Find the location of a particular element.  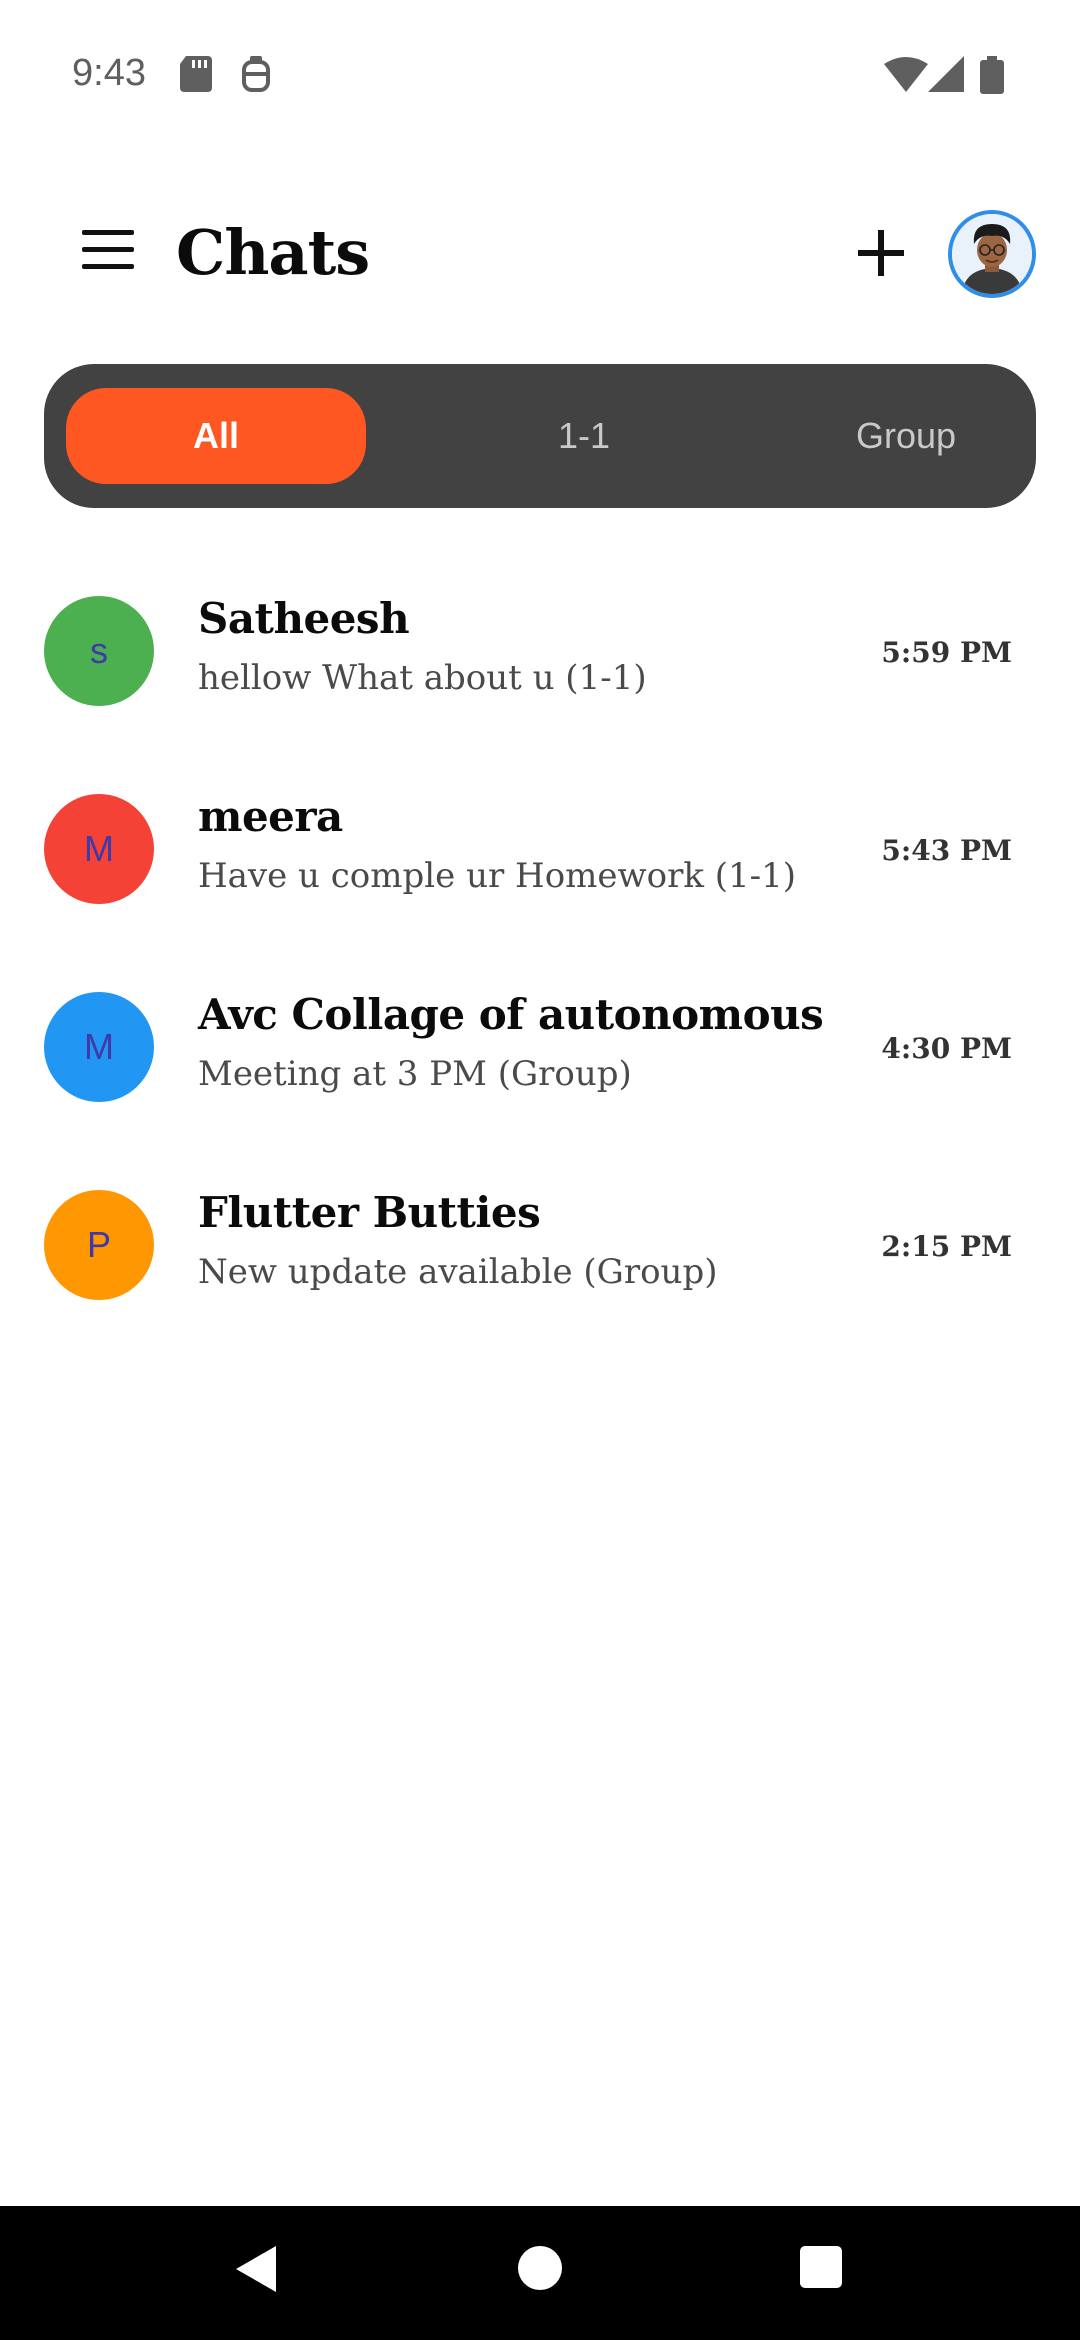

chat-filter-tabs: All 1-1 Group is located at coordinates (540, 436).